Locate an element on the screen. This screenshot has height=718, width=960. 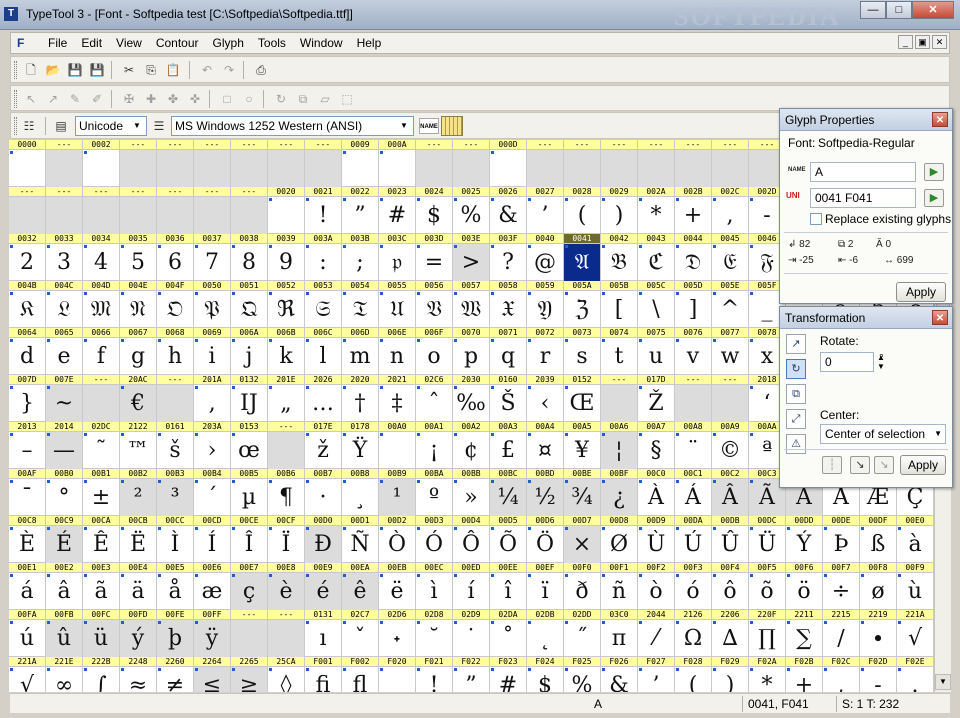
glyph-cell: 0178 Ÿ is located at coordinates (360, 445).